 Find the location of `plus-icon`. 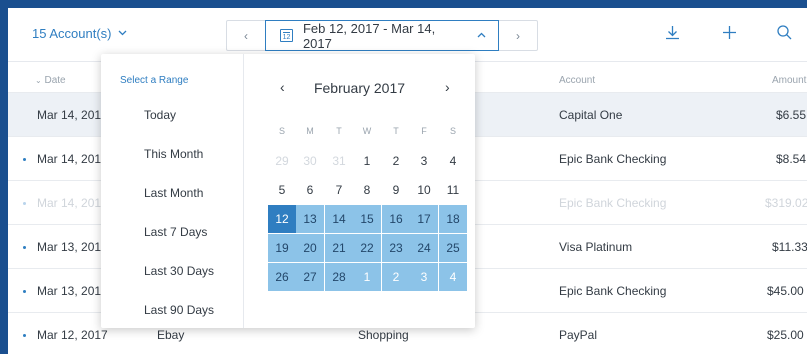

plus-icon is located at coordinates (729, 35).